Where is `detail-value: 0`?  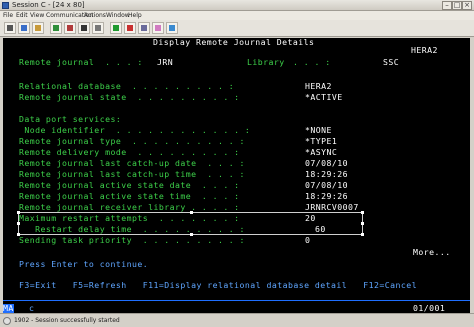 detail-value: 0 is located at coordinates (308, 240).